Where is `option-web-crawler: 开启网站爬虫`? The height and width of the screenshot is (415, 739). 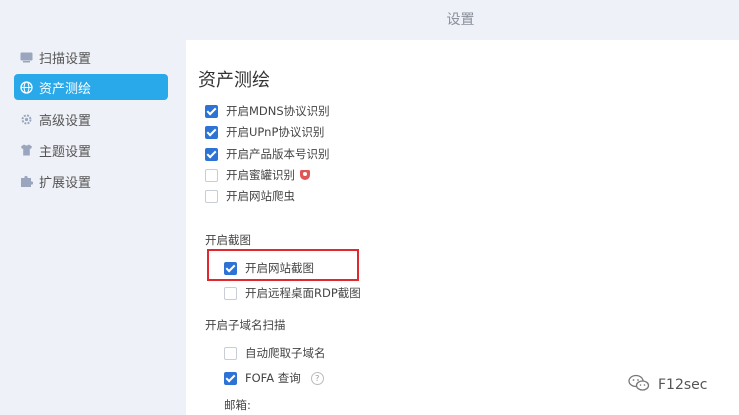 option-web-crawler: 开启网站爬虫 is located at coordinates (250, 196).